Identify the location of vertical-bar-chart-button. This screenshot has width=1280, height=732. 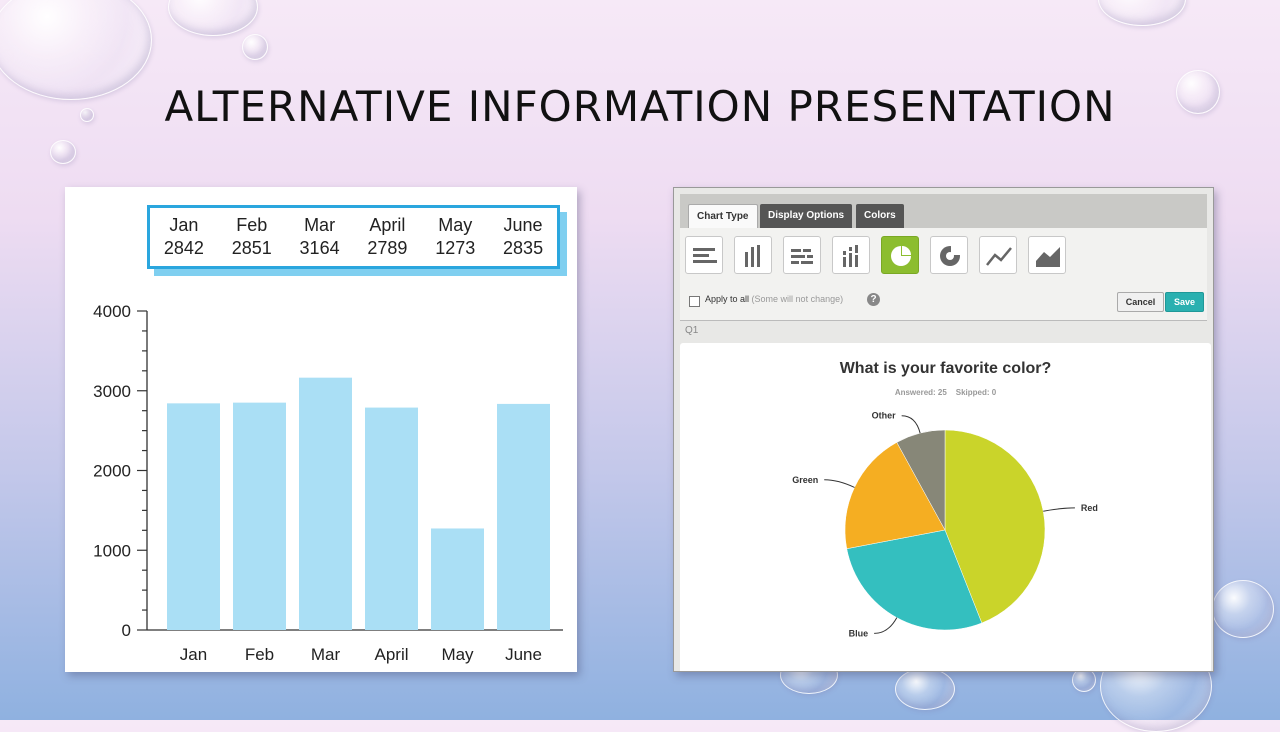
(753, 255).